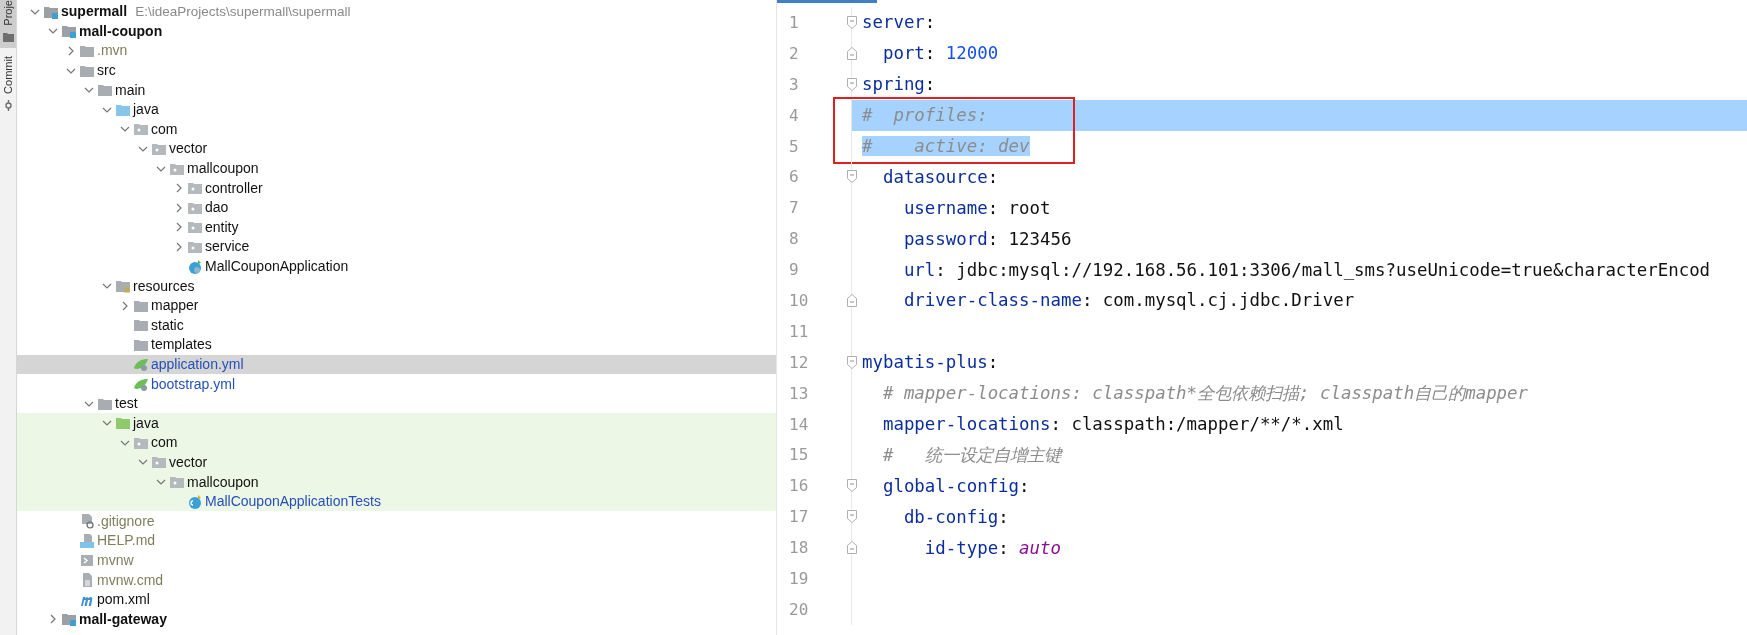  Describe the element at coordinates (396, 207) in the screenshot. I see `tree-item: dao` at that location.